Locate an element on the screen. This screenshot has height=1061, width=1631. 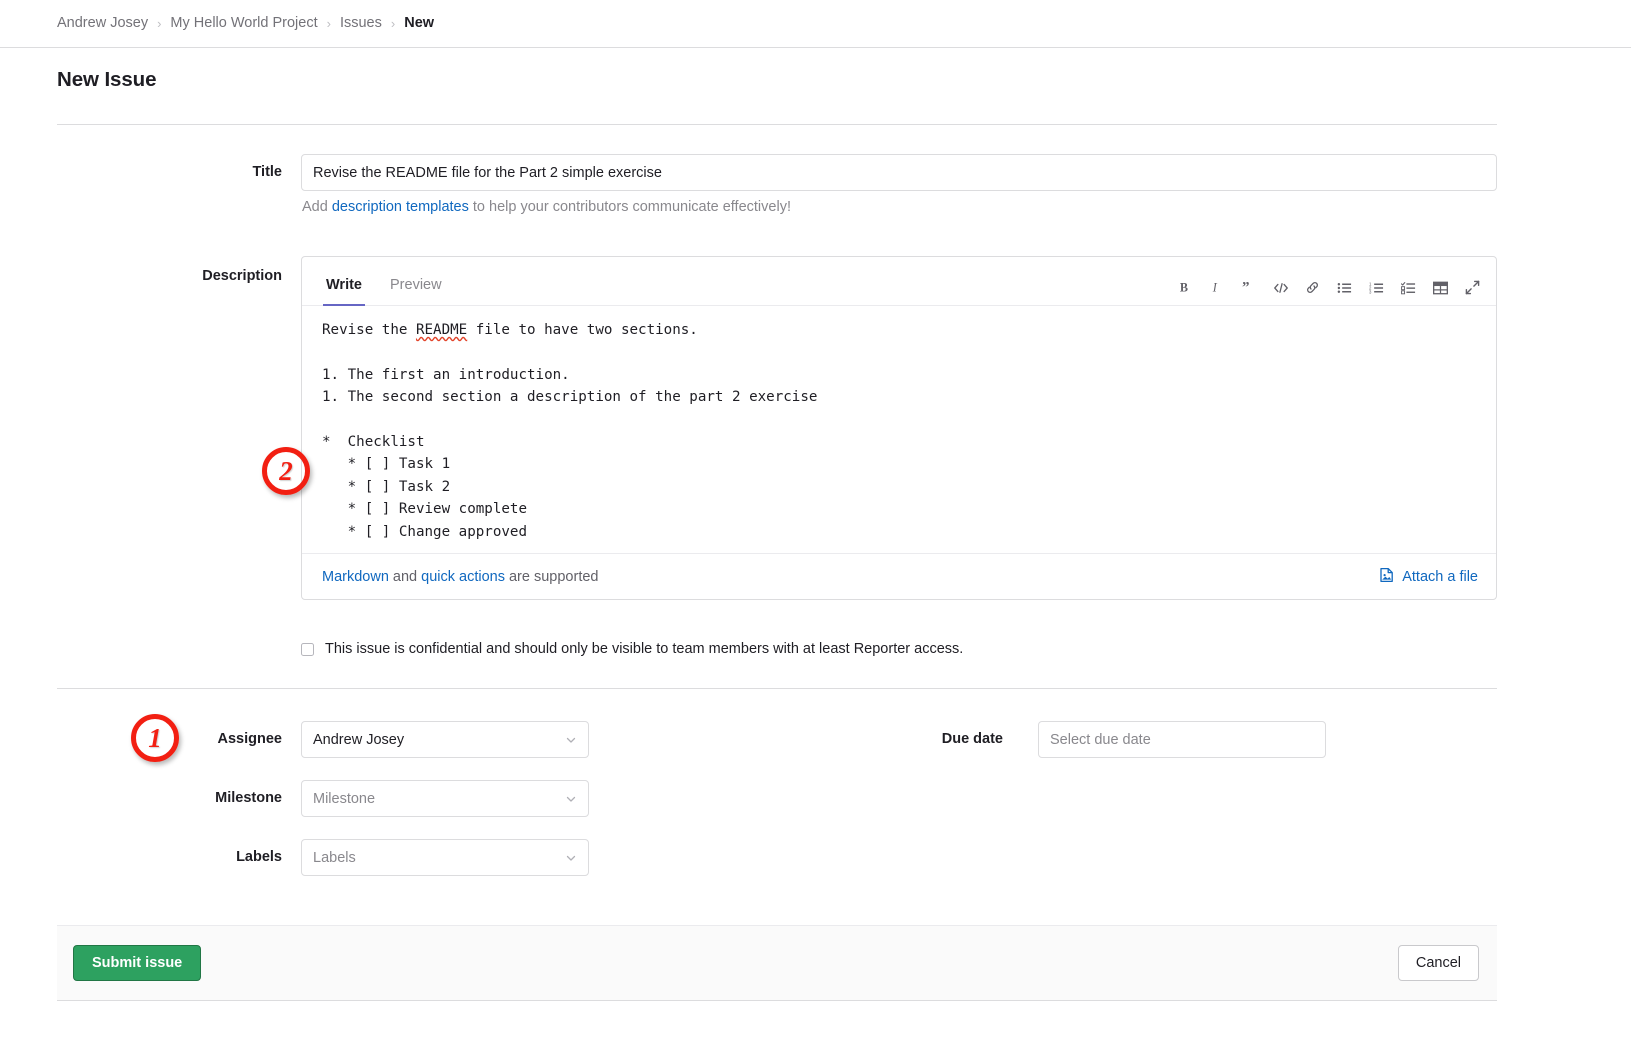
milestone-select: Milestone is located at coordinates (445, 798).